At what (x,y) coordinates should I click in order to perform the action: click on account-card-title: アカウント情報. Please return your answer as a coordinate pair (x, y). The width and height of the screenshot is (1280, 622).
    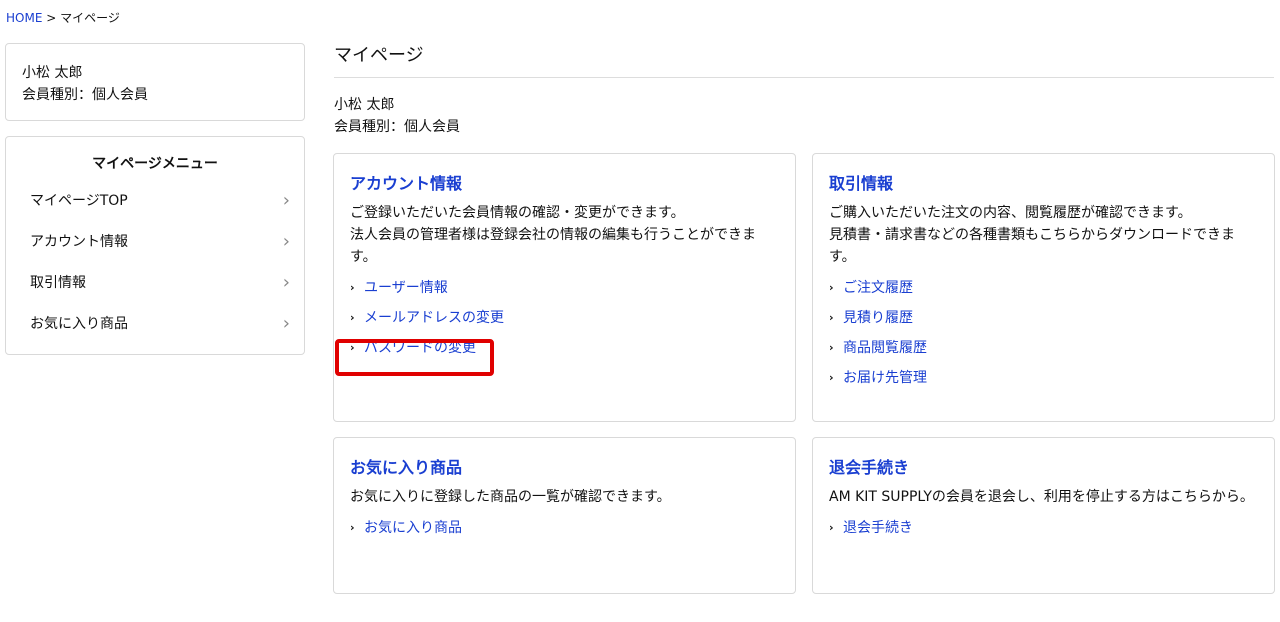
    Looking at the image, I should click on (406, 183).